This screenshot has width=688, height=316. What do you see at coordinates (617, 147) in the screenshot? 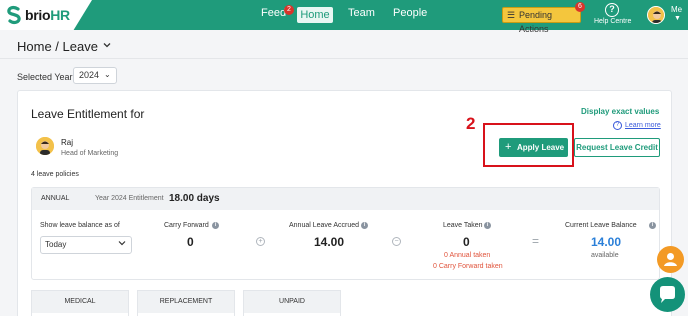
I see `request-leave-credit-button: Request Leave Credit` at bounding box center [617, 147].